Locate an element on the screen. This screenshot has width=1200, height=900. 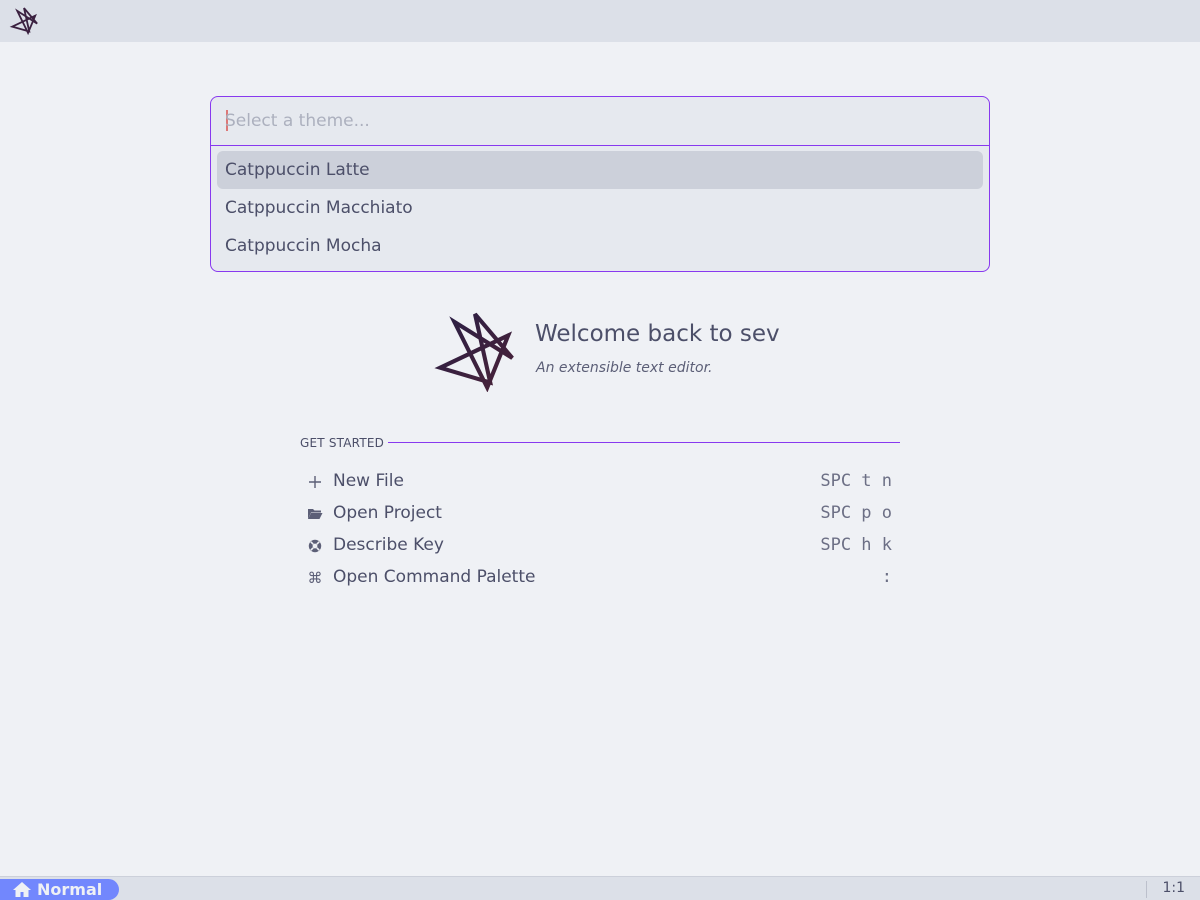
titlebar is located at coordinates (600, 21).